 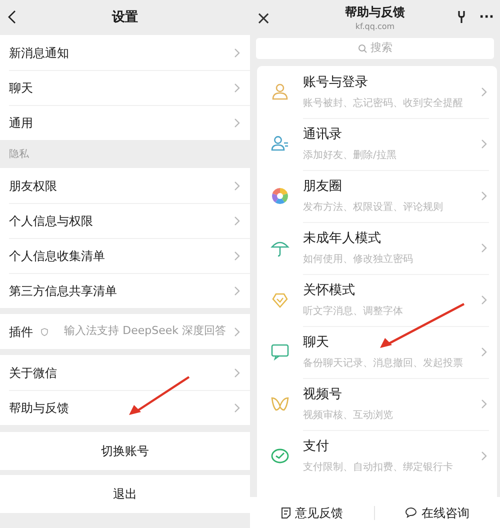 What do you see at coordinates (323, 135) in the screenshot?
I see `topic-title: 通讯录` at bounding box center [323, 135].